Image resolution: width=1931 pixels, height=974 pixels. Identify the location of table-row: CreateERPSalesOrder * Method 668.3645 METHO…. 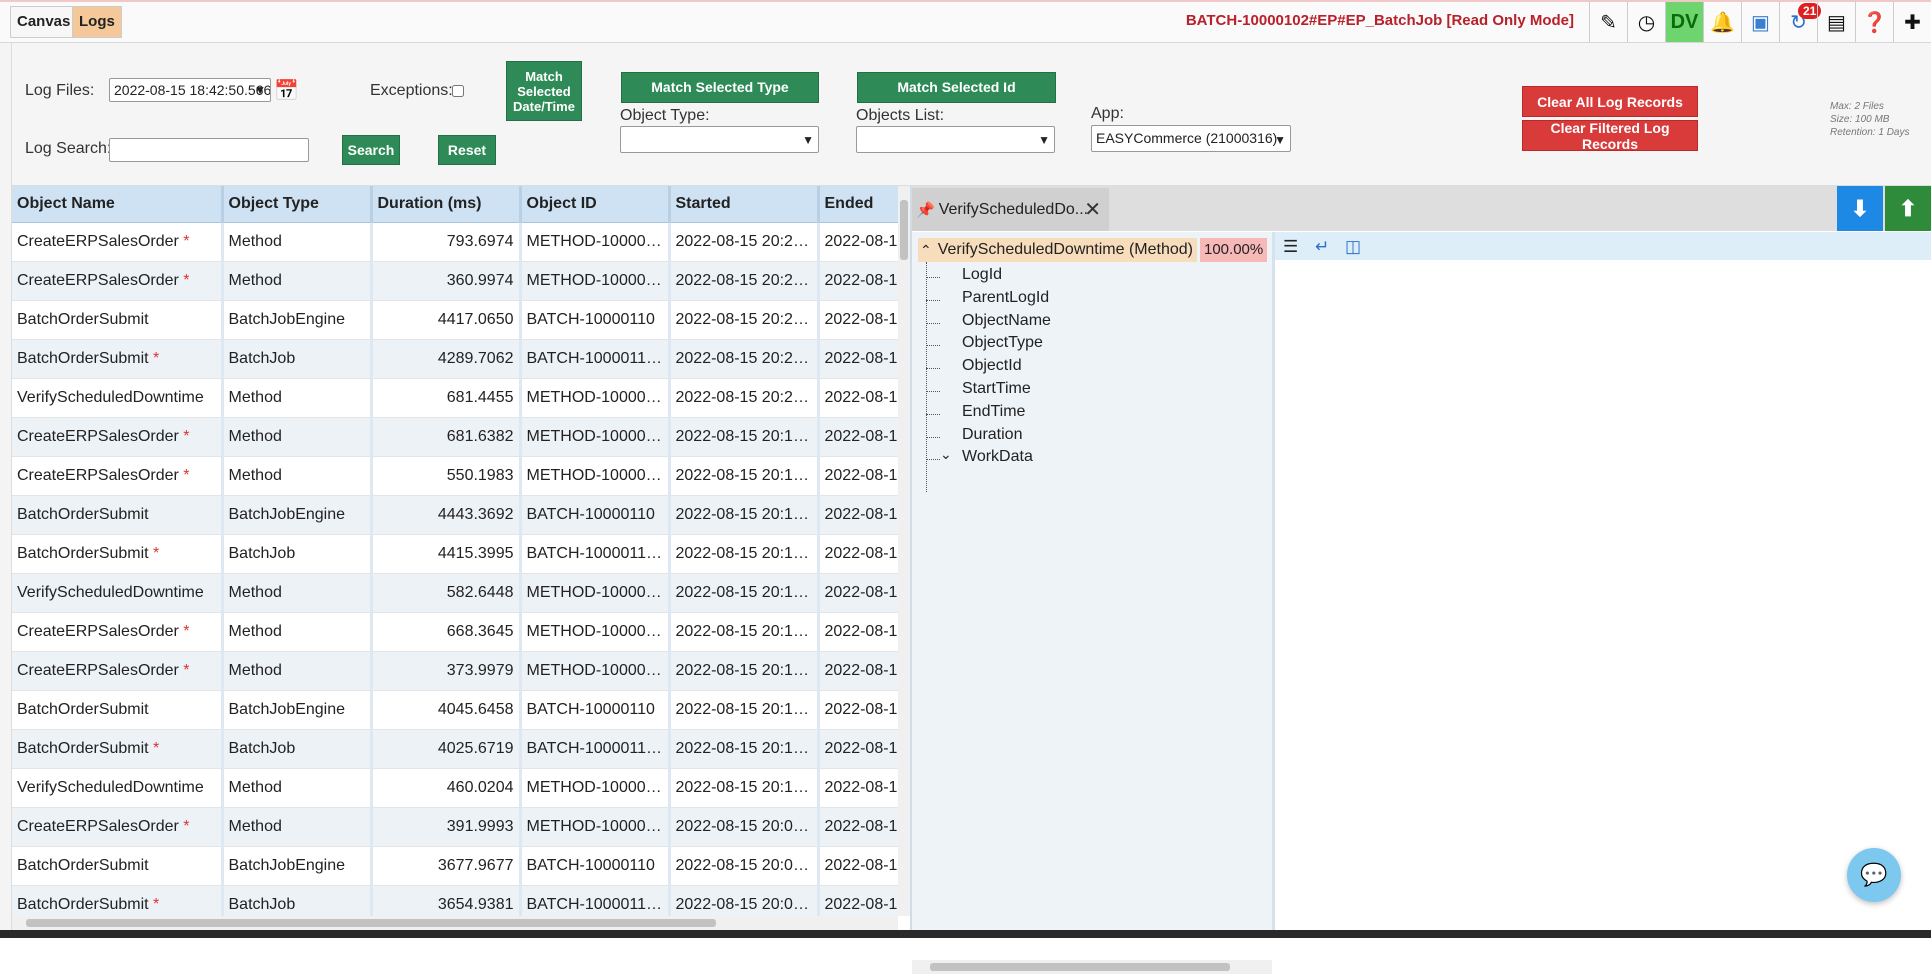
(455, 632).